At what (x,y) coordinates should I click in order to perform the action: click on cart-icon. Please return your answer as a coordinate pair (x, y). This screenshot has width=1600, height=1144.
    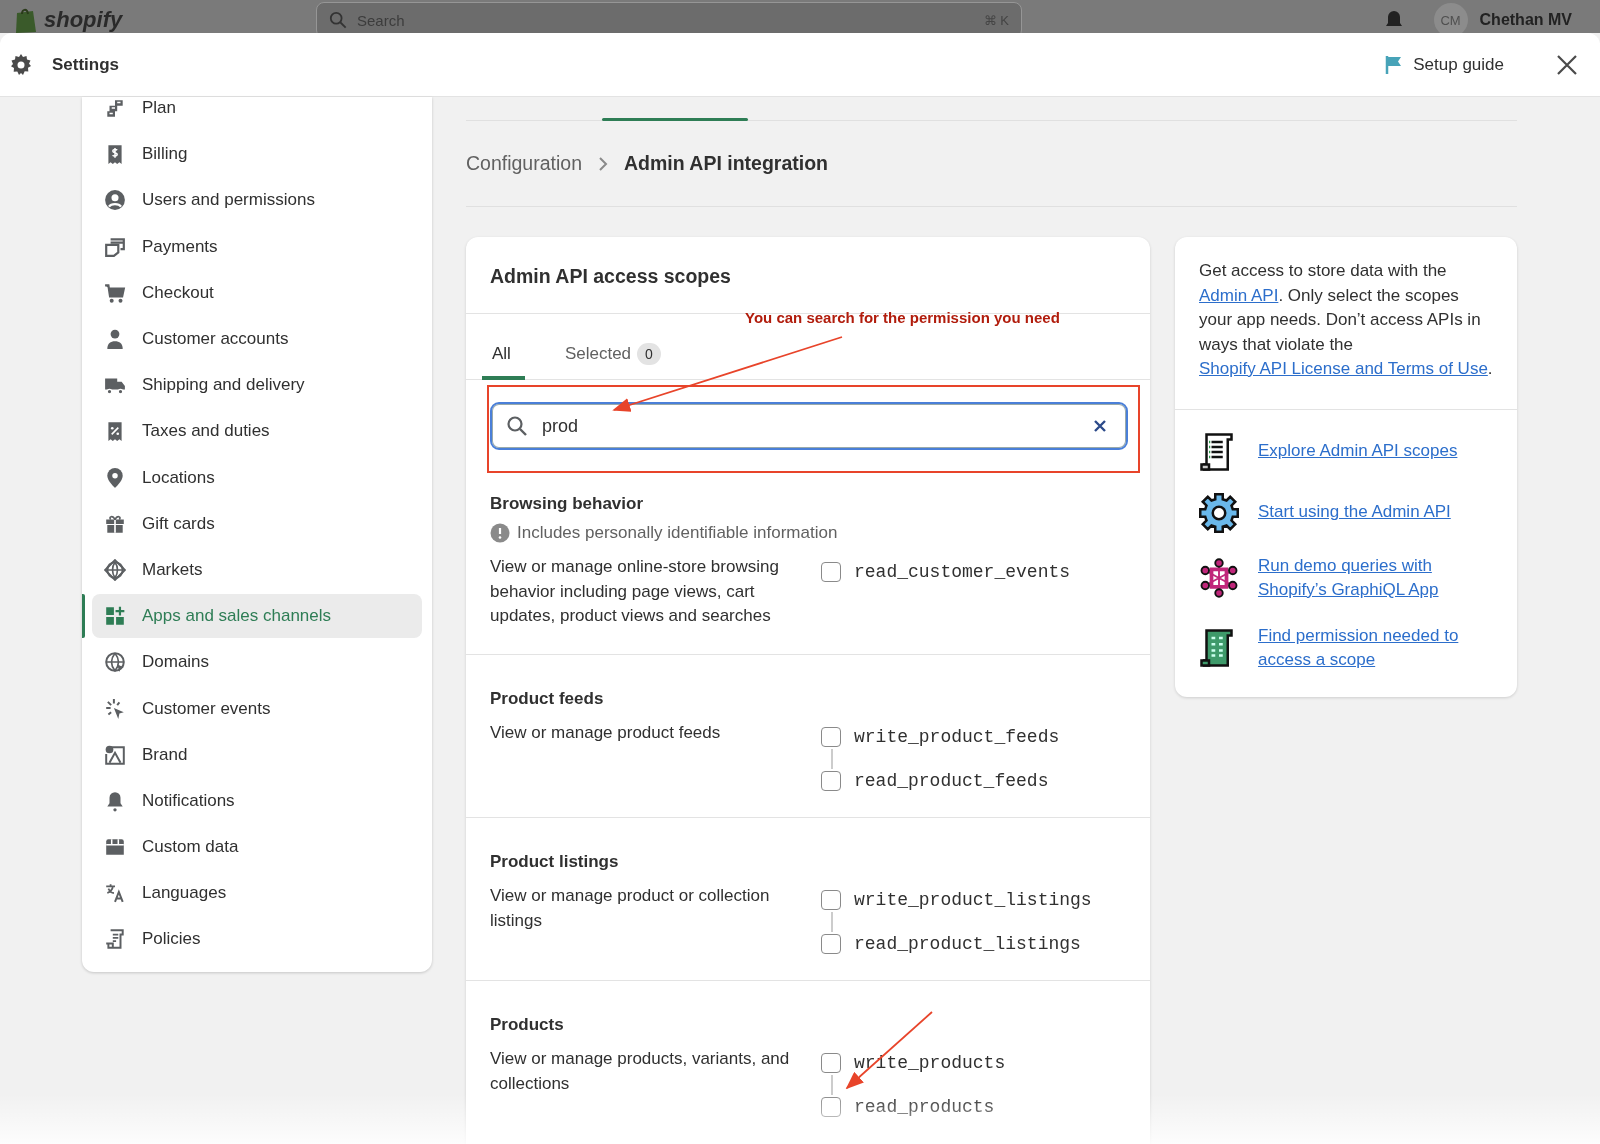
    Looking at the image, I should click on (115, 292).